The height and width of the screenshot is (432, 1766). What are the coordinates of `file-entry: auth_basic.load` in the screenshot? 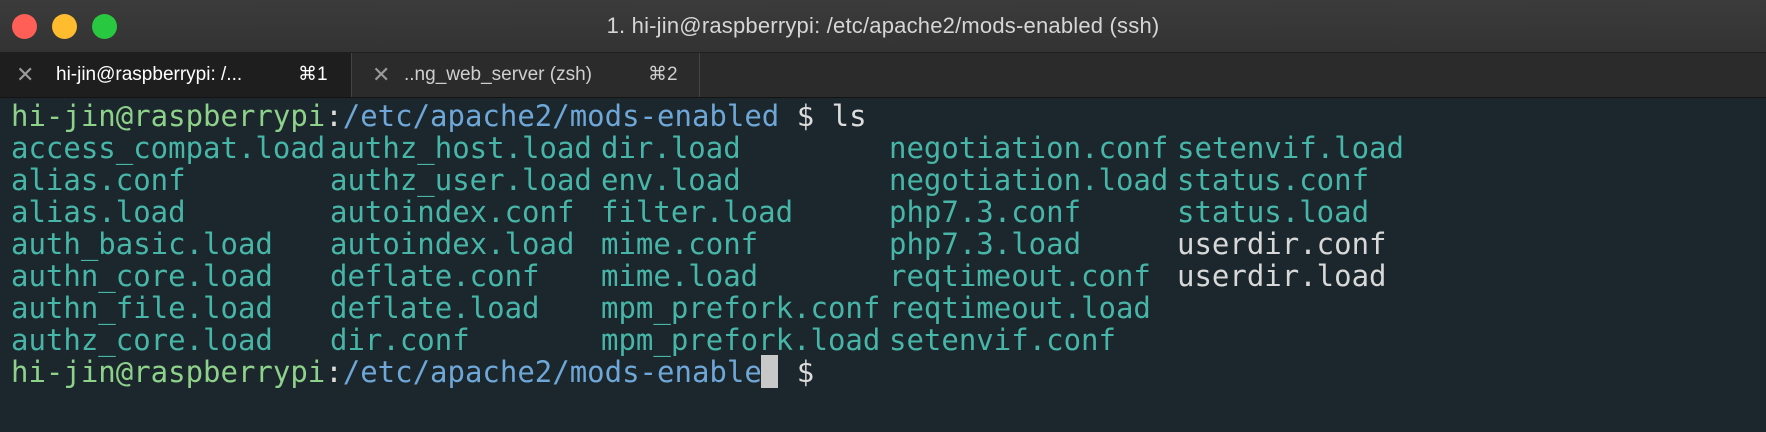 It's located at (142, 244).